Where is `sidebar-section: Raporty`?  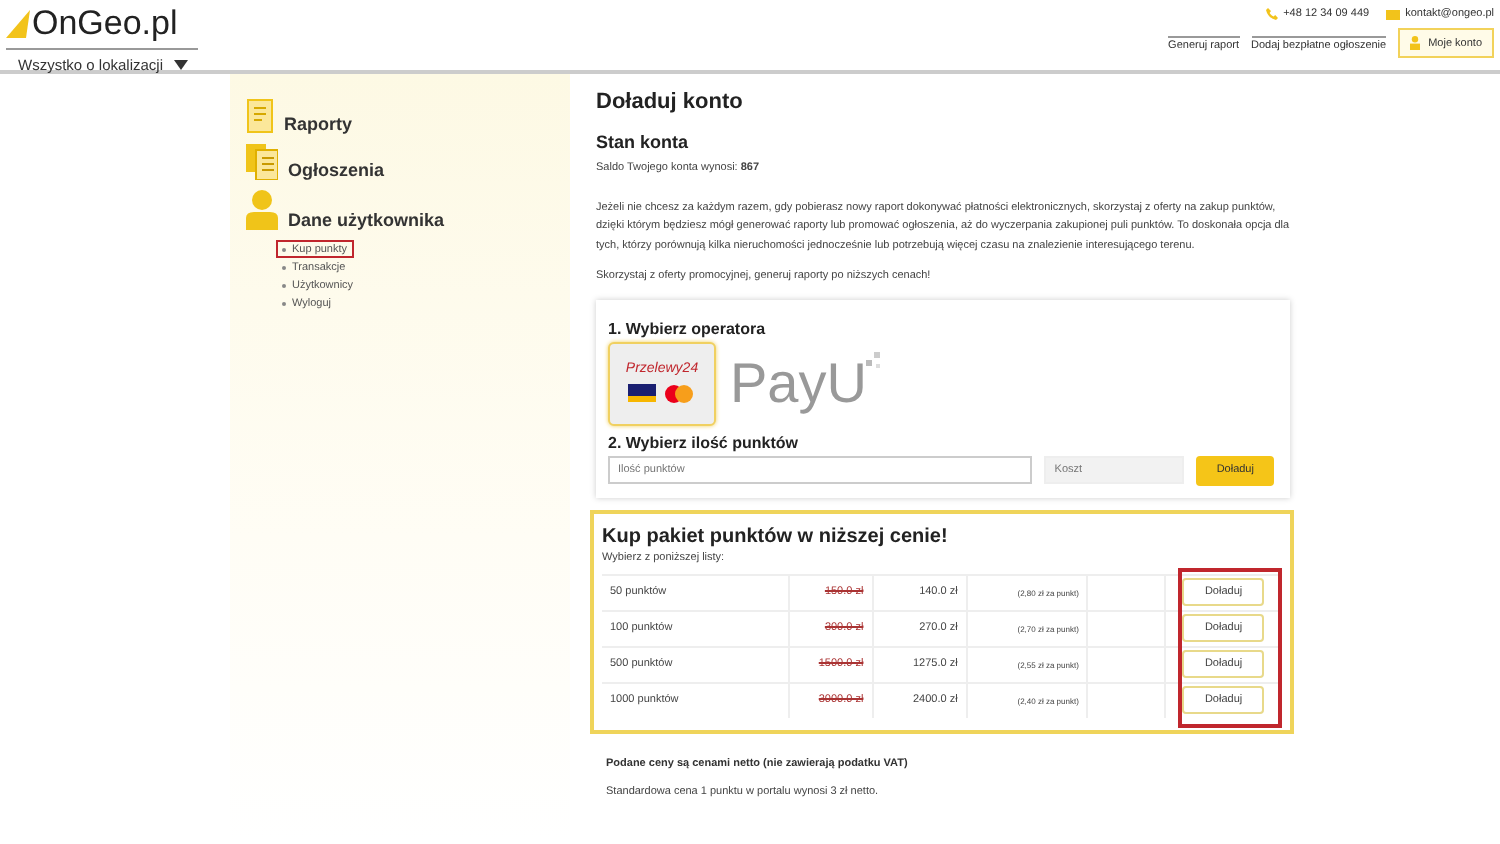
sidebar-section: Raporty is located at coordinates (318, 124).